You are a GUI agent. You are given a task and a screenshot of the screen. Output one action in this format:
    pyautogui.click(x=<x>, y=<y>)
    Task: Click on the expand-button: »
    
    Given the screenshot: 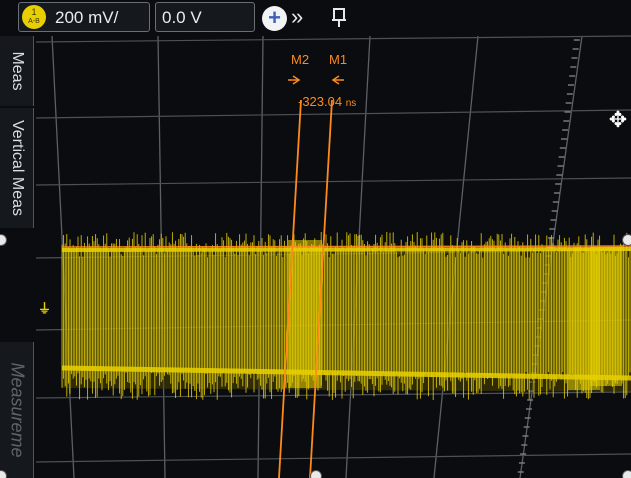 What is the action you would take?
    pyautogui.click(x=297, y=17)
    